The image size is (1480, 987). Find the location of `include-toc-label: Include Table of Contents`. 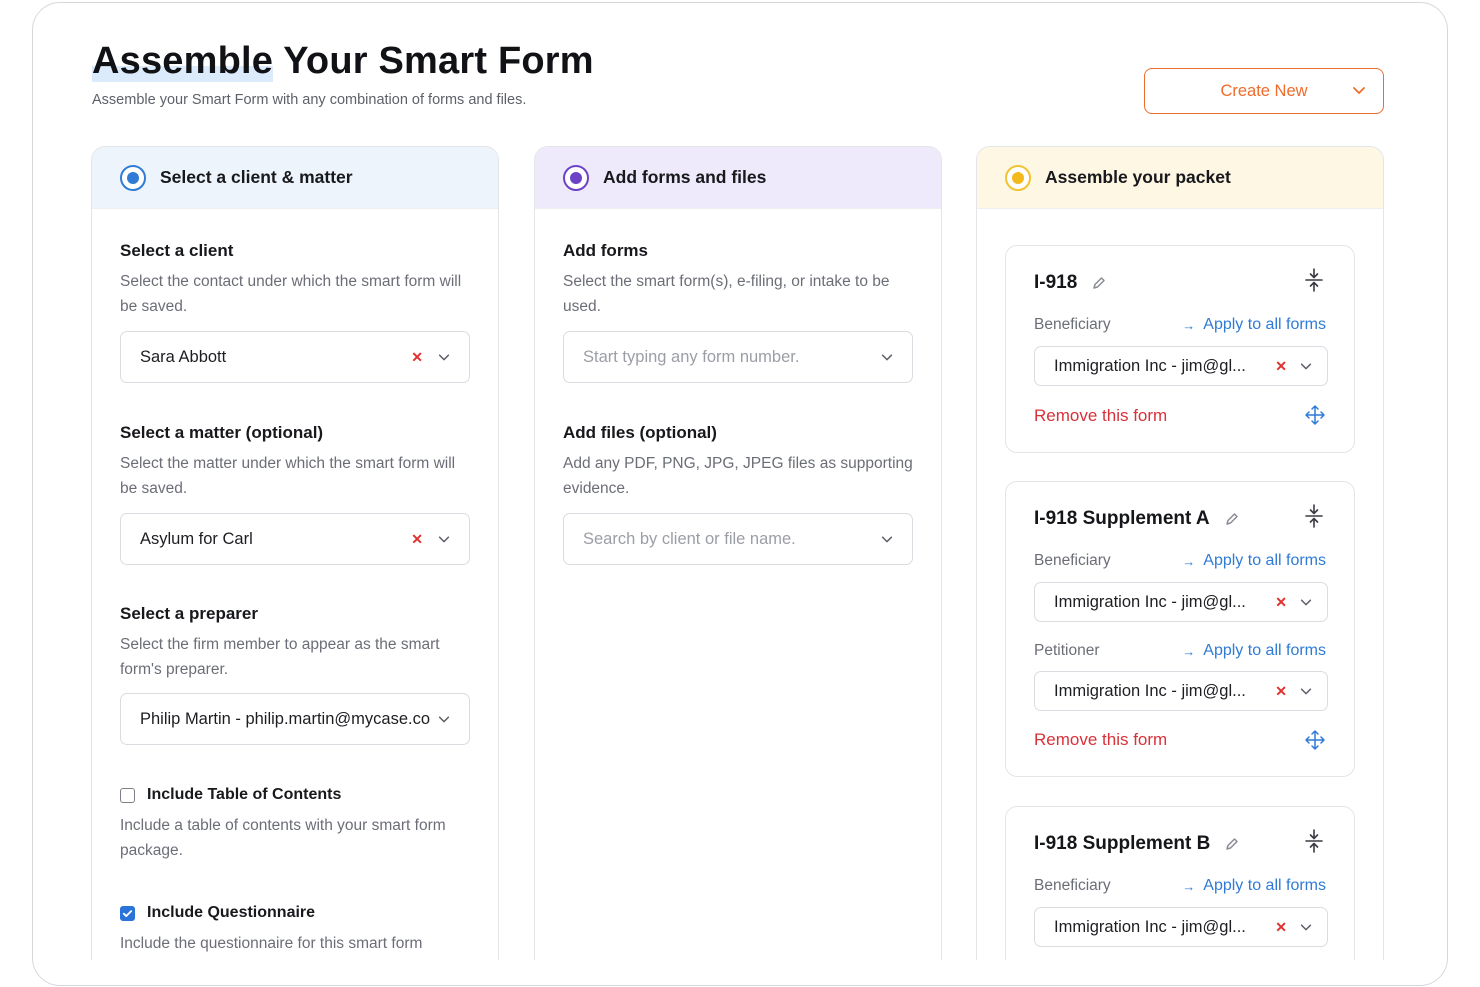

include-toc-label: Include Table of Contents is located at coordinates (244, 794).